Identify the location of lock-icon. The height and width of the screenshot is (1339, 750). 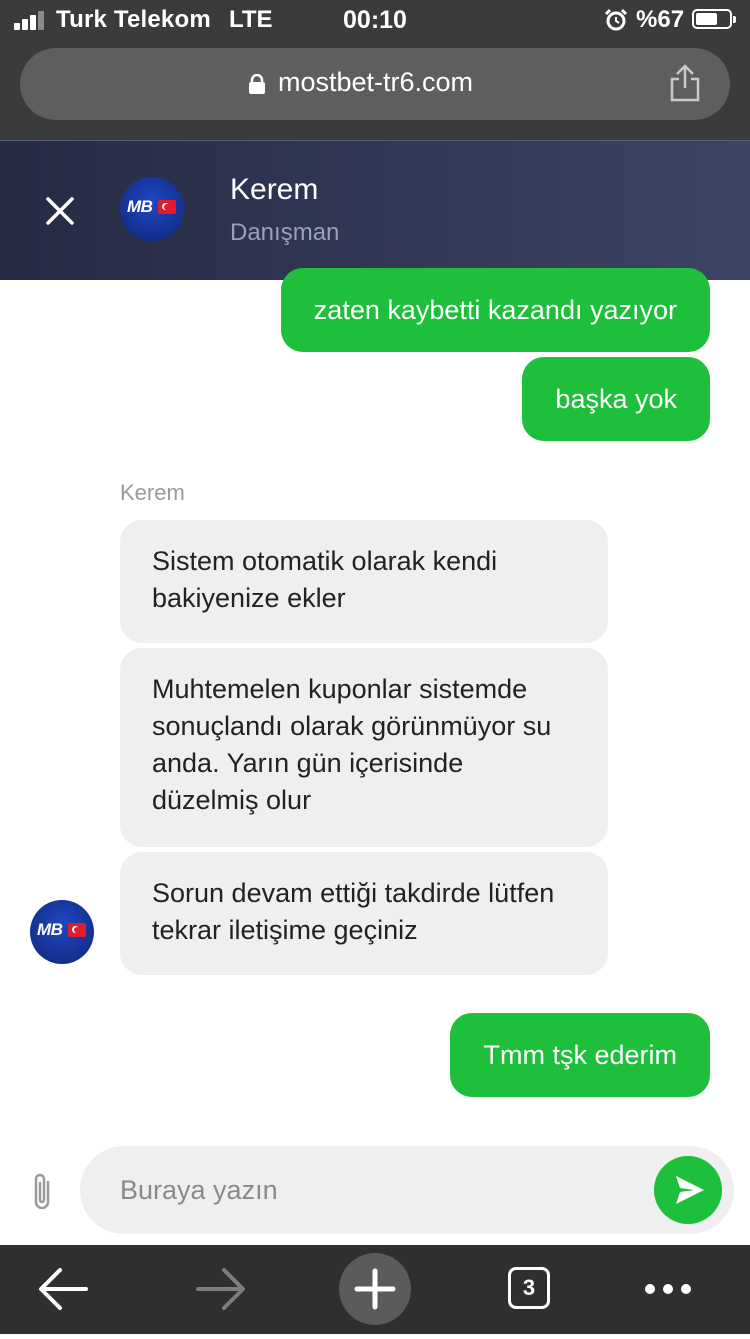
(257, 84).